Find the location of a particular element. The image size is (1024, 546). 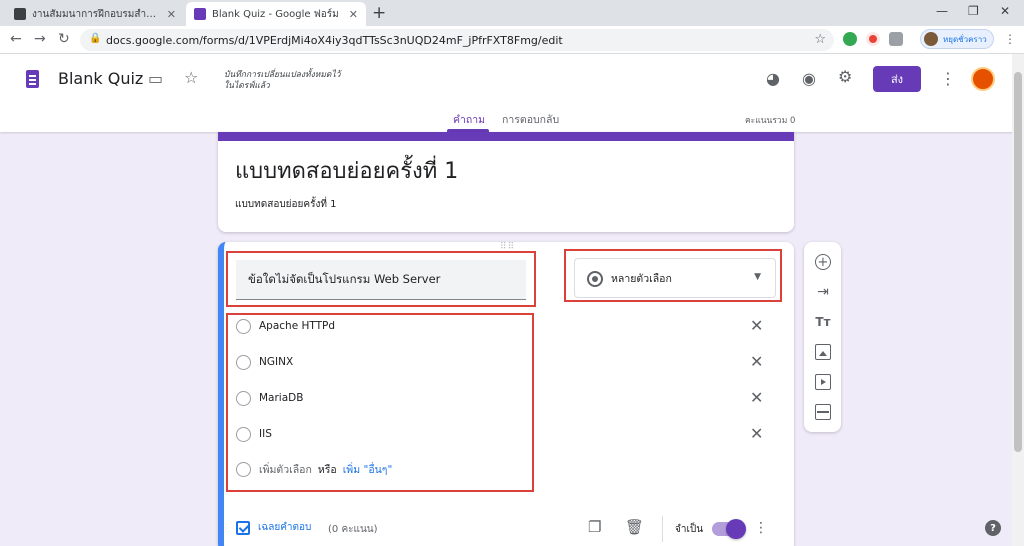

footer-divider is located at coordinates (662, 529).